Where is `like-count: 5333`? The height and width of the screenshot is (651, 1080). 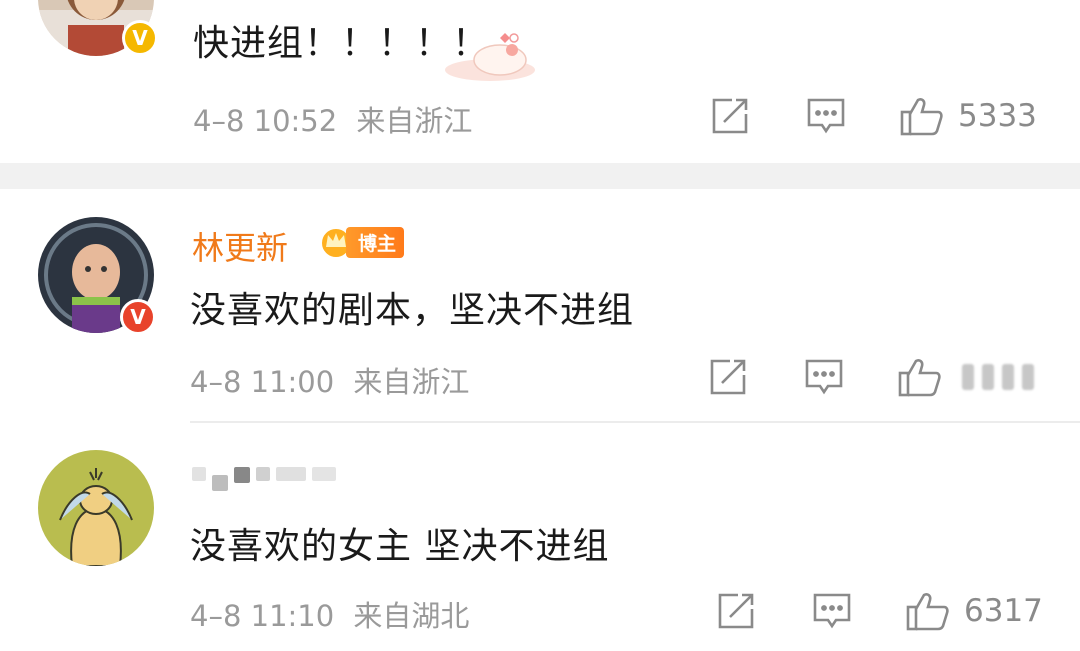
like-count: 5333 is located at coordinates (997, 116).